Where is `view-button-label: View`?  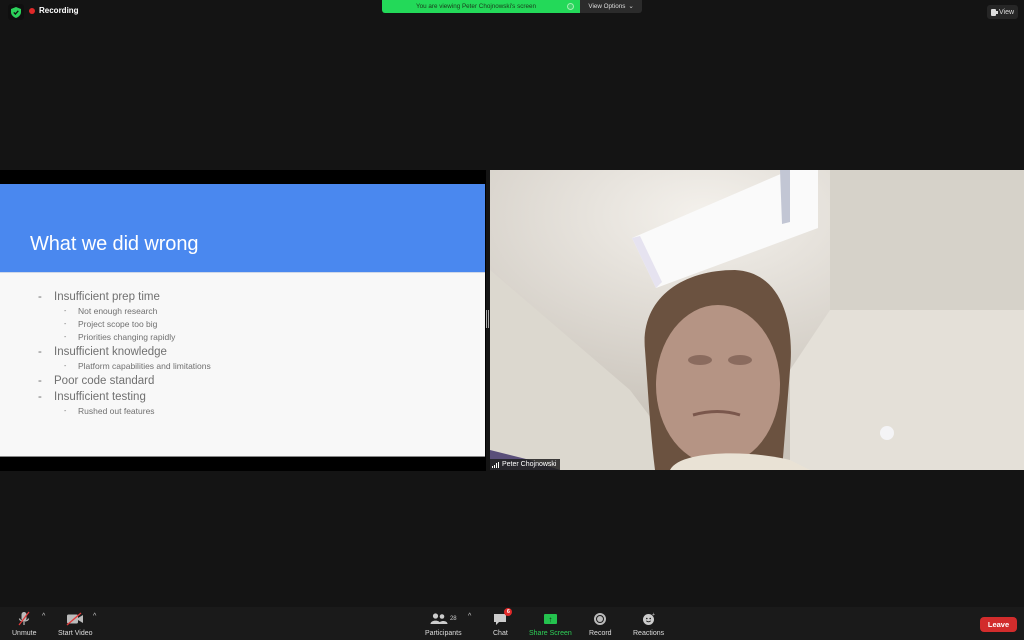 view-button-label: View is located at coordinates (1006, 12).